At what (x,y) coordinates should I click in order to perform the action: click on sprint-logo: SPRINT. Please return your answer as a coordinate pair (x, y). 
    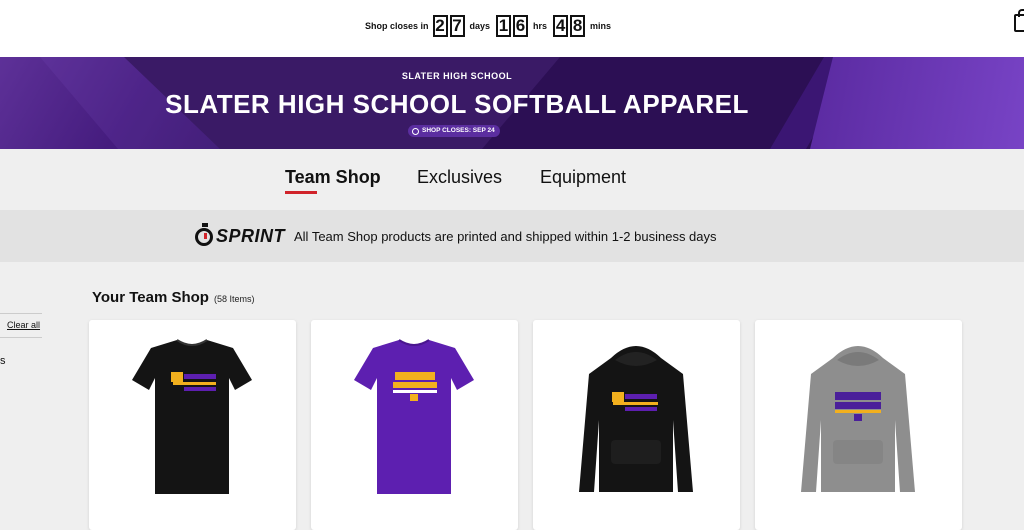
    Looking at the image, I should click on (240, 234).